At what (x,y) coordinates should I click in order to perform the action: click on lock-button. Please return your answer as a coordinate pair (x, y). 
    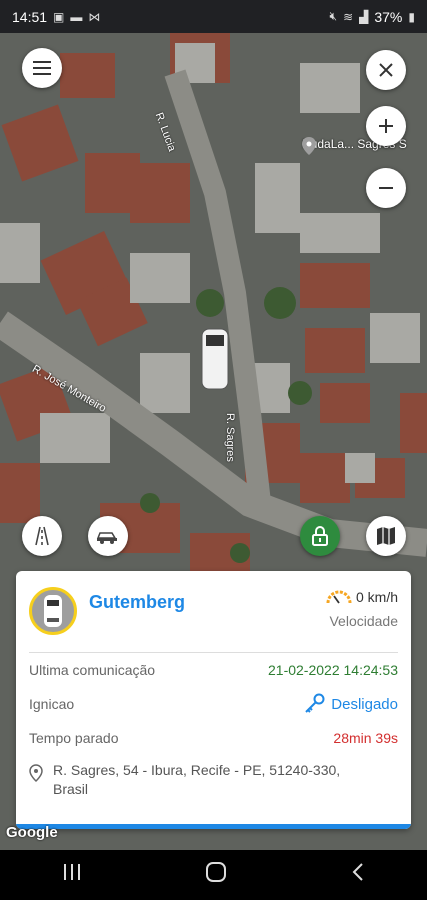
    Looking at the image, I should click on (320, 536).